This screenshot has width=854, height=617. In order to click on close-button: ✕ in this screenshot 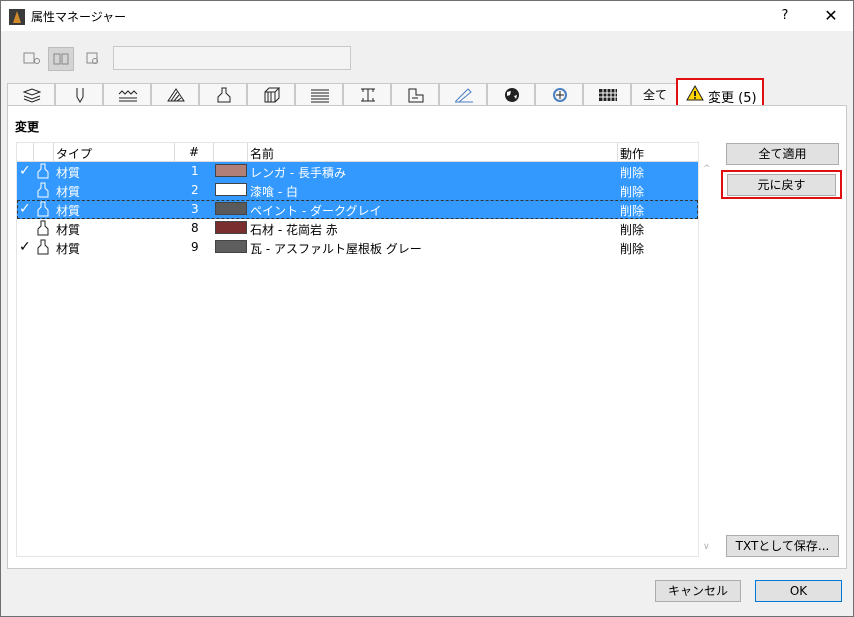, I will do `click(831, 16)`.